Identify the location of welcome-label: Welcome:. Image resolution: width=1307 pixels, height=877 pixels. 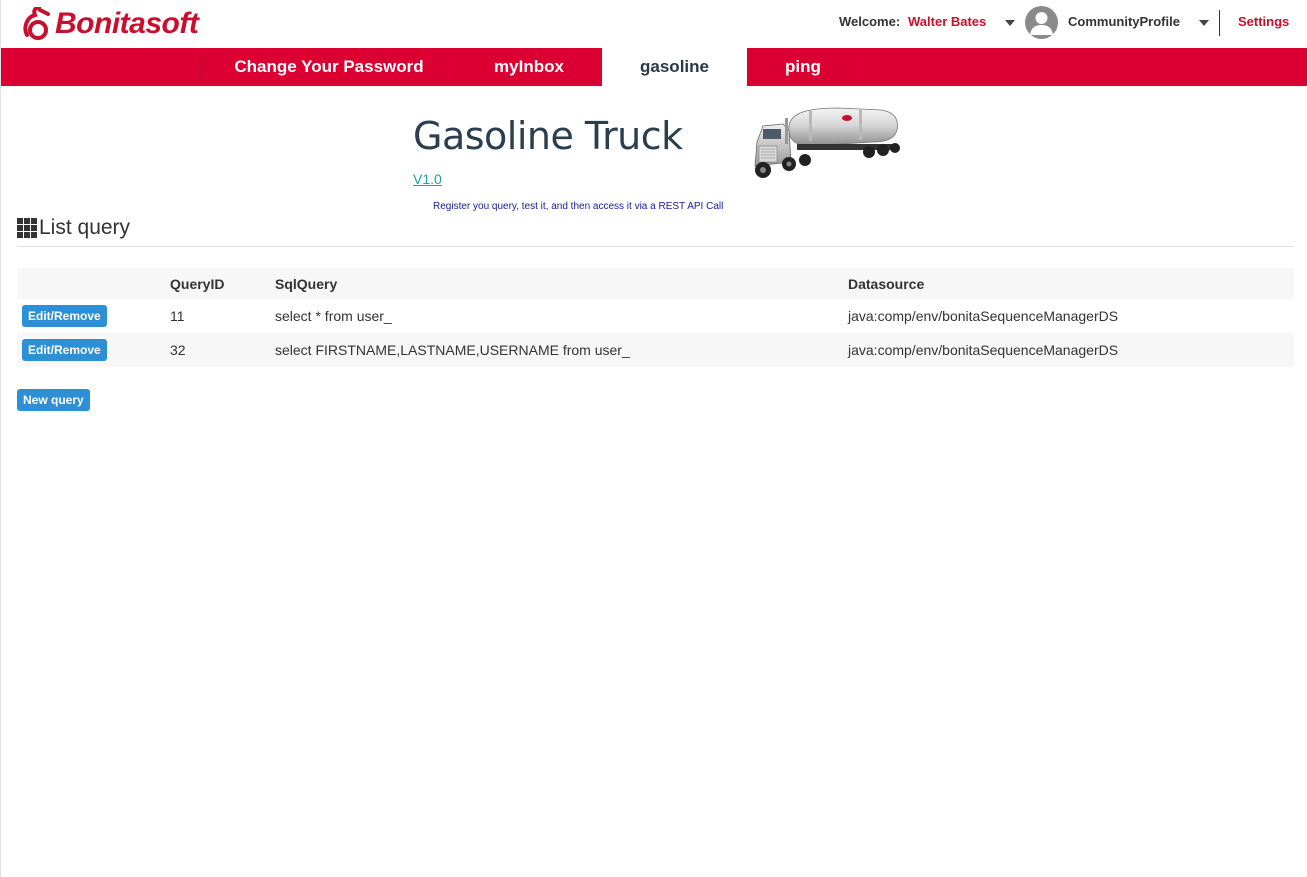
(870, 21).